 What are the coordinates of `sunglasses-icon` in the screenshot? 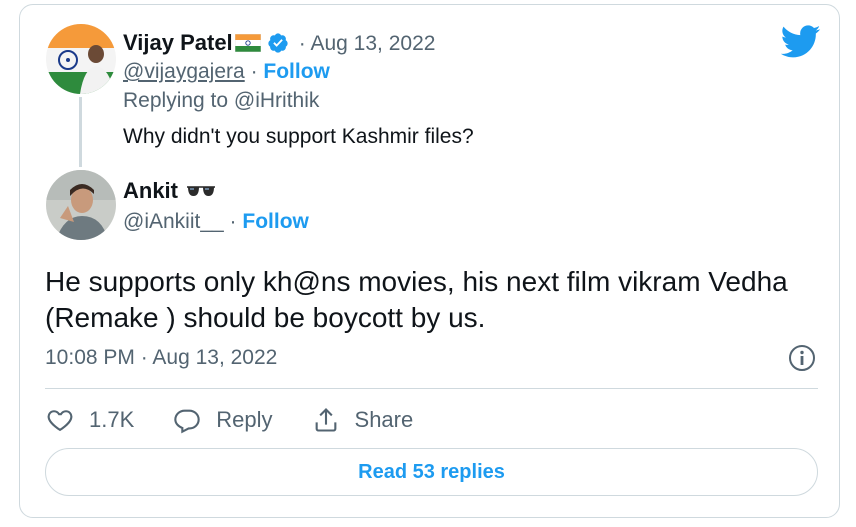 It's located at (201, 191).